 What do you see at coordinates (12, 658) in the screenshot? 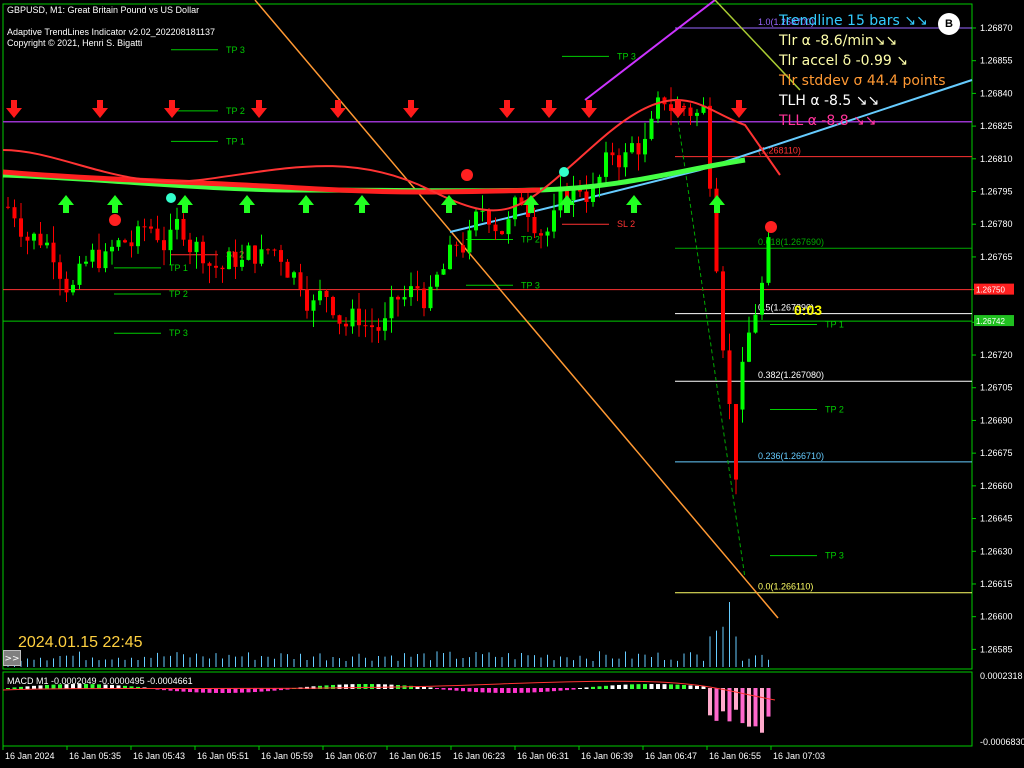
I see `chart-shift-button: >>` at bounding box center [12, 658].